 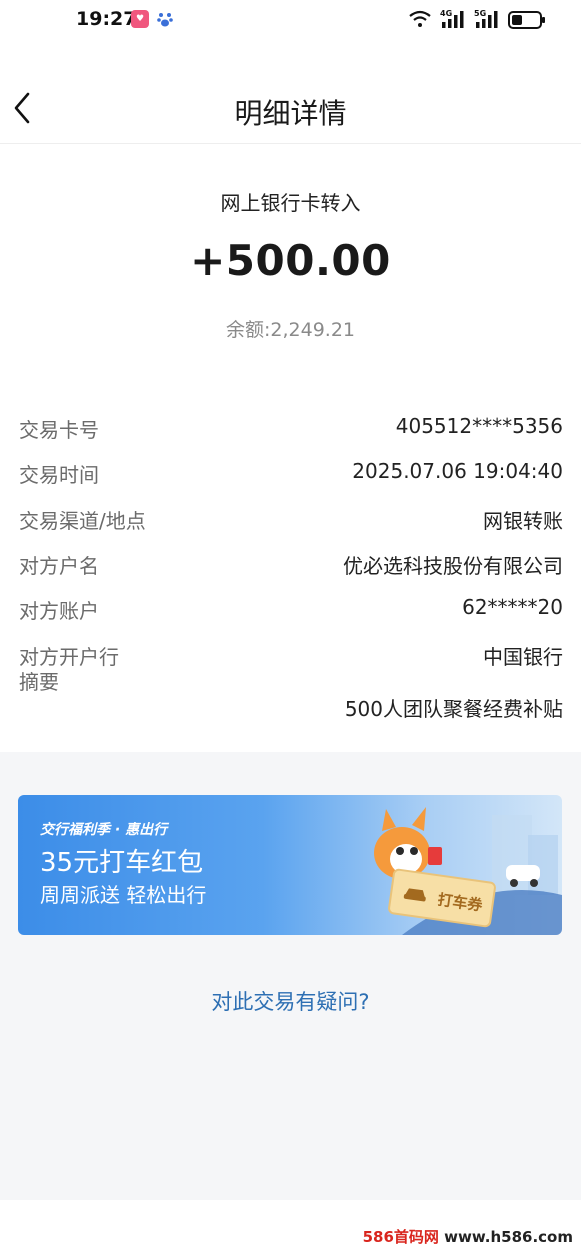 What do you see at coordinates (290, 865) in the screenshot?
I see `promo-banner: 交行福利季 · 惠出行 35元打车红包 周周派送 轻松出行 打车券` at bounding box center [290, 865].